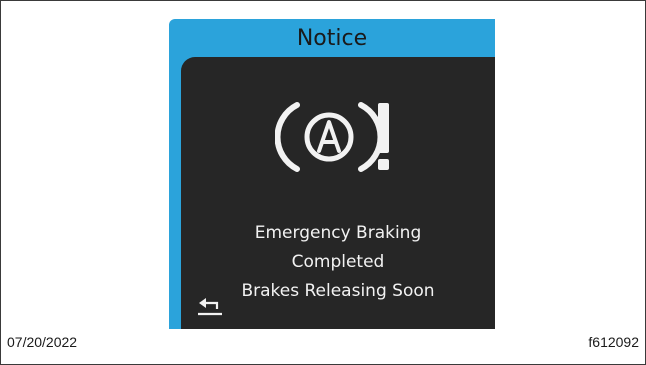  I want to click on message-line-1: Emergency Braking, so click(338, 233).